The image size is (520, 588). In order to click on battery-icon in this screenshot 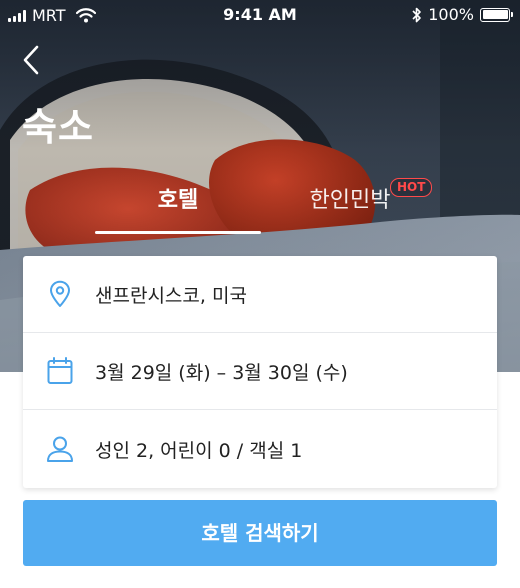, I will do `click(496, 14)`.